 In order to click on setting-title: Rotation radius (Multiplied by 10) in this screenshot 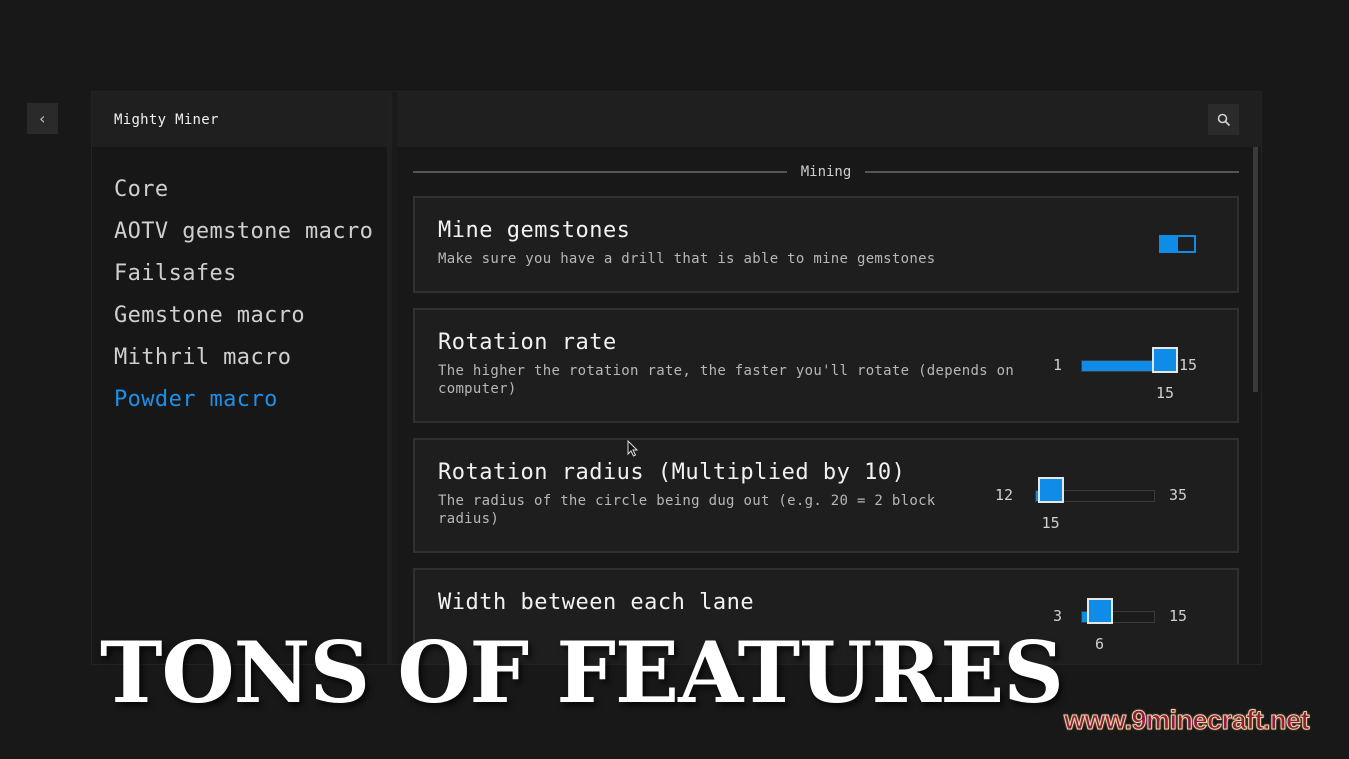, I will do `click(672, 472)`.